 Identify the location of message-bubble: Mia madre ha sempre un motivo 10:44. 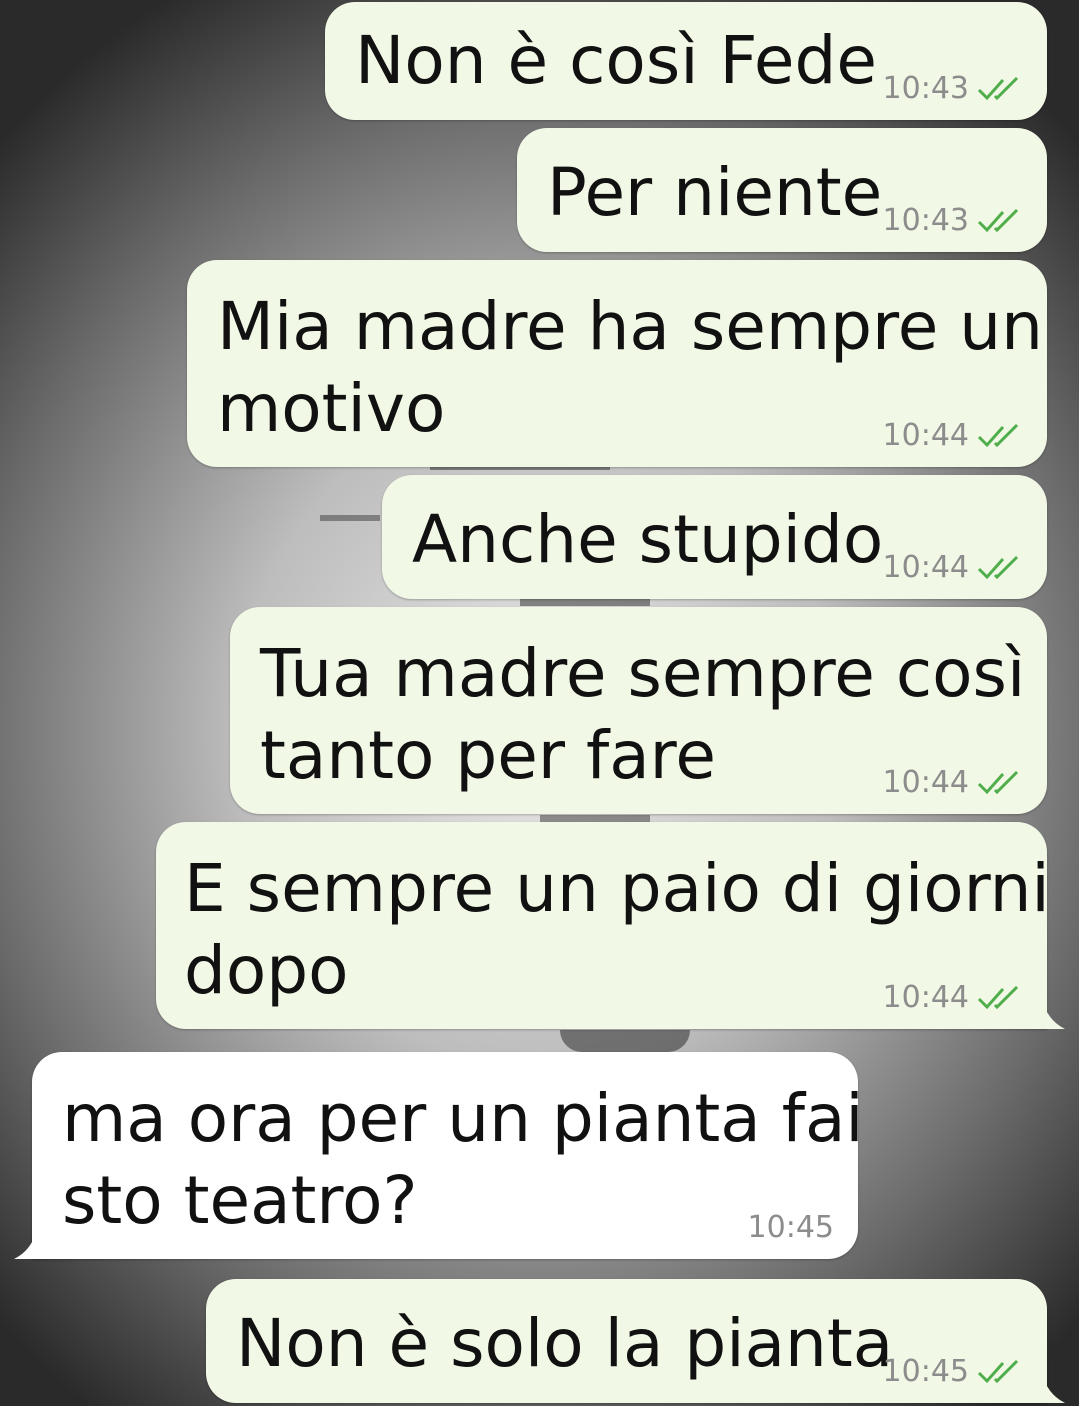
(617, 363).